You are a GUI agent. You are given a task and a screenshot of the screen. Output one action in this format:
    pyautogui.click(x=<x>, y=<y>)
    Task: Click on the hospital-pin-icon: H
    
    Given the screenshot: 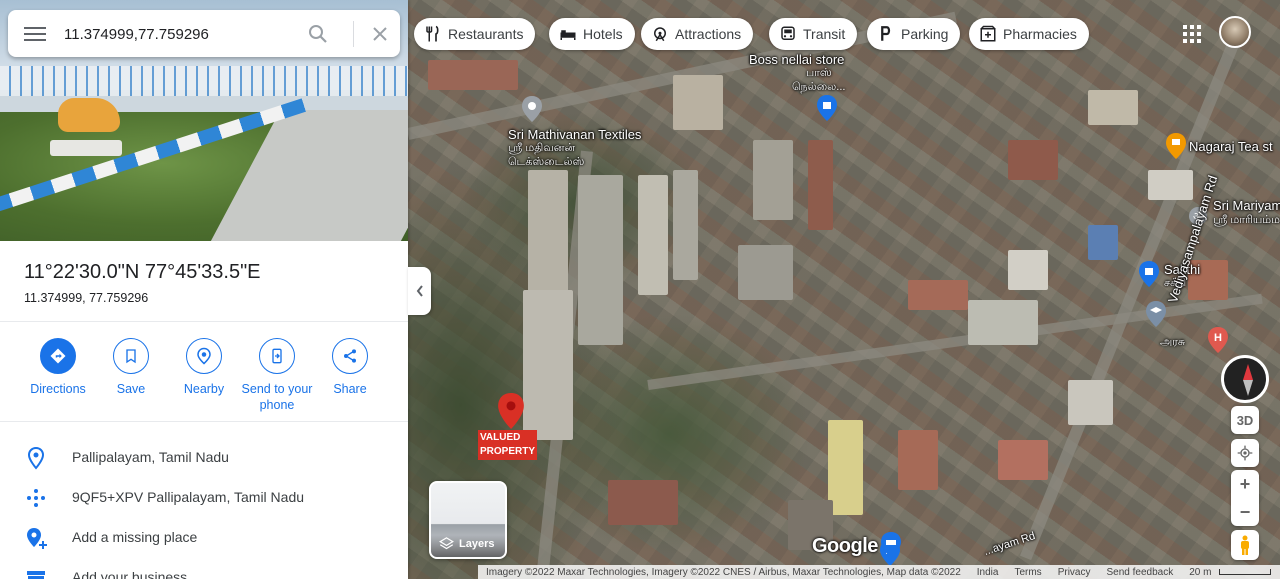 What is the action you would take?
    pyautogui.click(x=1218, y=340)
    